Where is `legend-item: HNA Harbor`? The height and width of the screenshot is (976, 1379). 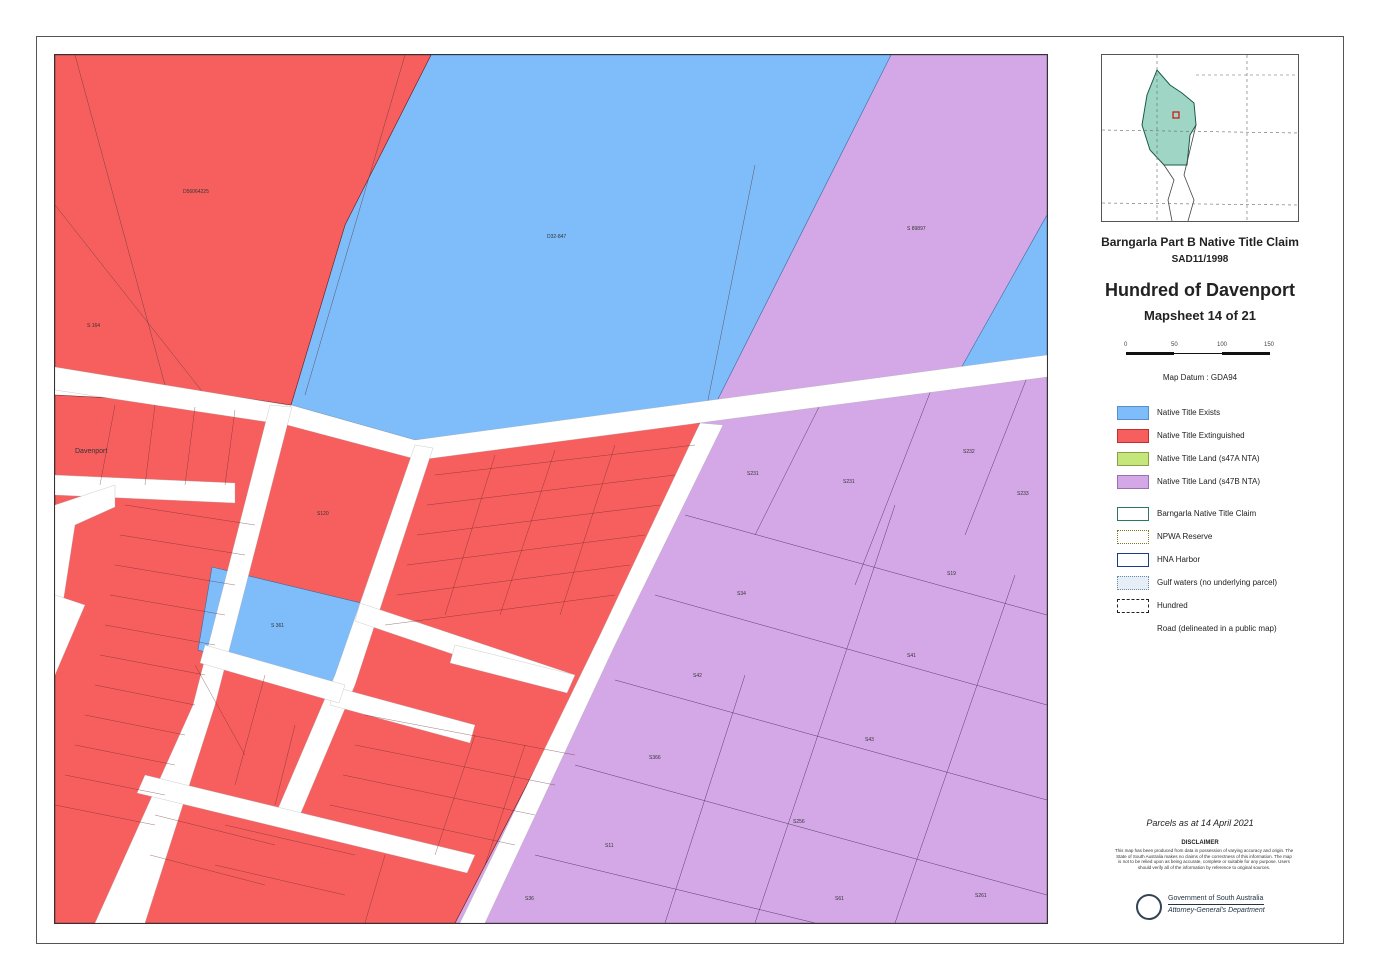 legend-item: HNA Harbor is located at coordinates (1222, 561).